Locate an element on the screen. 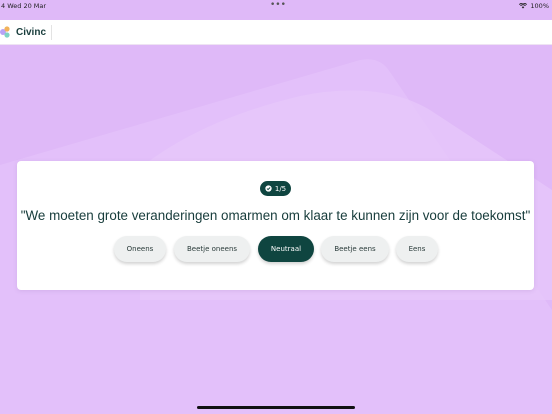 Image resolution: width=552 pixels, height=414 pixels. civinc-logo-icon is located at coordinates (5, 32).